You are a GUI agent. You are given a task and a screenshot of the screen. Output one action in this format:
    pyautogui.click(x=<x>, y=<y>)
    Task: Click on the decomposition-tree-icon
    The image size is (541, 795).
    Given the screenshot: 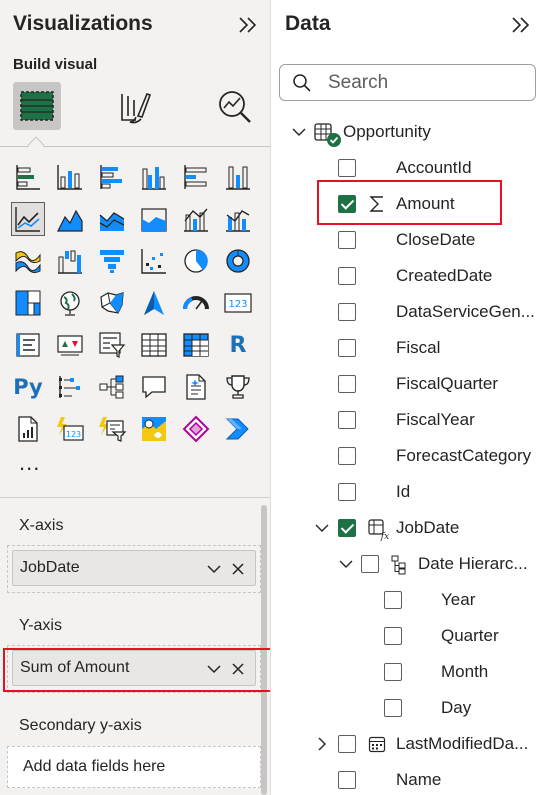 What is the action you would take?
    pyautogui.click(x=112, y=387)
    